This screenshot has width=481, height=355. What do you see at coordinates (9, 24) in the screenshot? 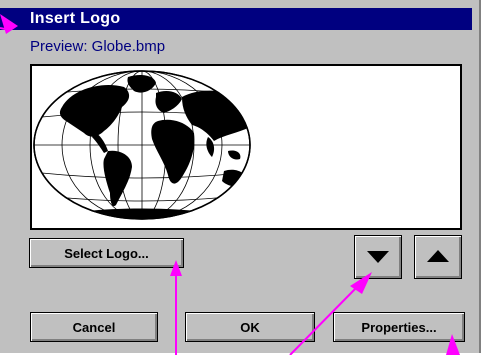
I see `callout-arrow-title` at bounding box center [9, 24].